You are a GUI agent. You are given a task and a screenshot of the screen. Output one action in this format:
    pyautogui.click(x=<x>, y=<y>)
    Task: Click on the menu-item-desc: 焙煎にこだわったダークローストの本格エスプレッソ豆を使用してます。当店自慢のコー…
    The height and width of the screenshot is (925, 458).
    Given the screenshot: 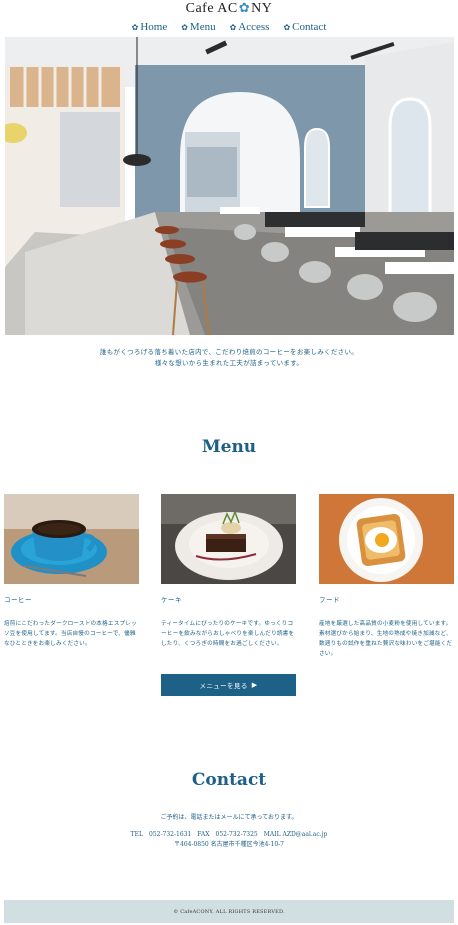 What is the action you would take?
    pyautogui.click(x=70, y=634)
    